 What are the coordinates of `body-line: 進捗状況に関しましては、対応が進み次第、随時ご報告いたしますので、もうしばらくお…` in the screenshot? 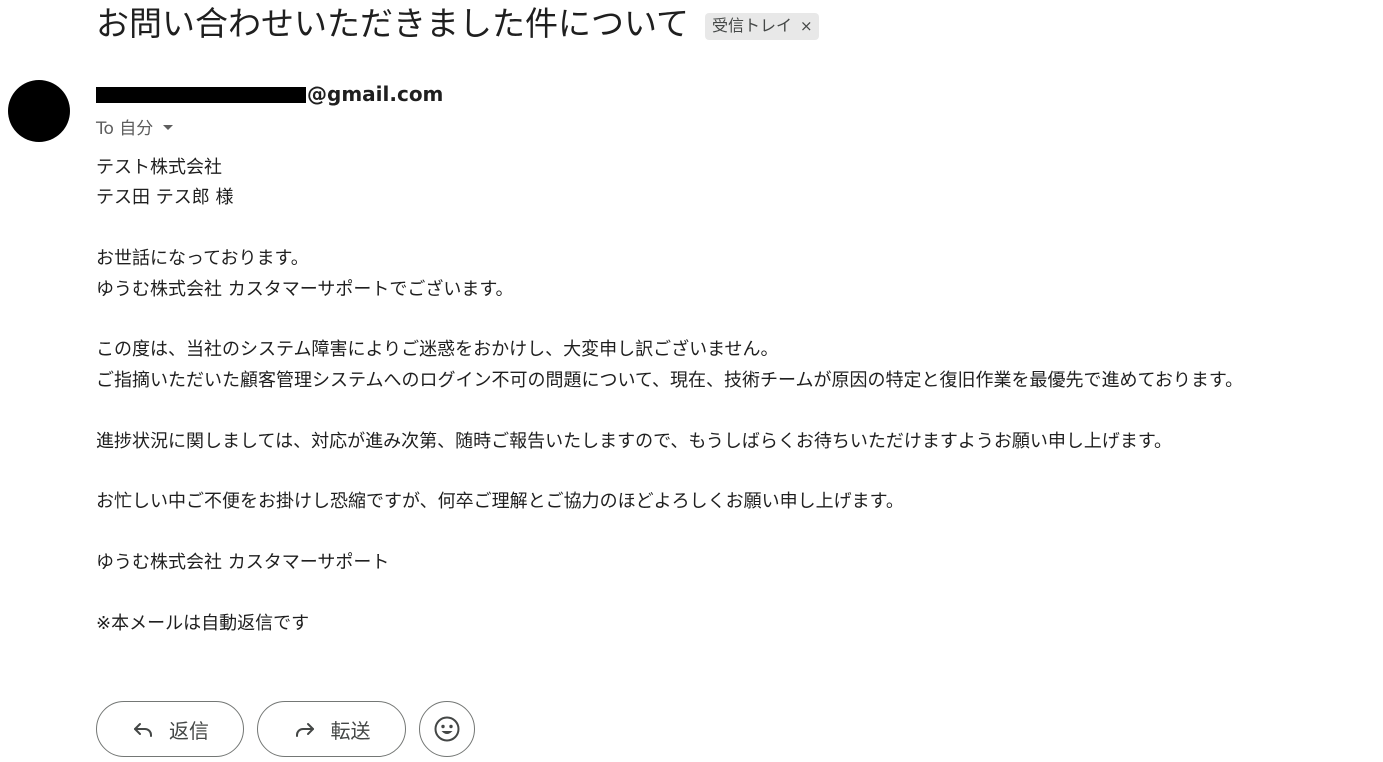 It's located at (634, 441).